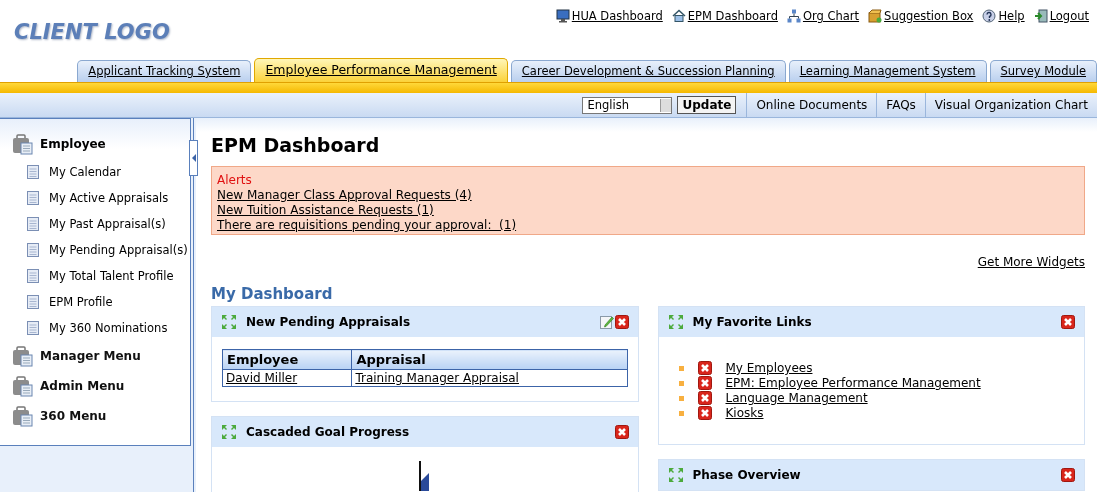 The image size is (1097, 492). Describe the element at coordinates (887, 71) in the screenshot. I see `module-tab: Learning Management System` at that location.